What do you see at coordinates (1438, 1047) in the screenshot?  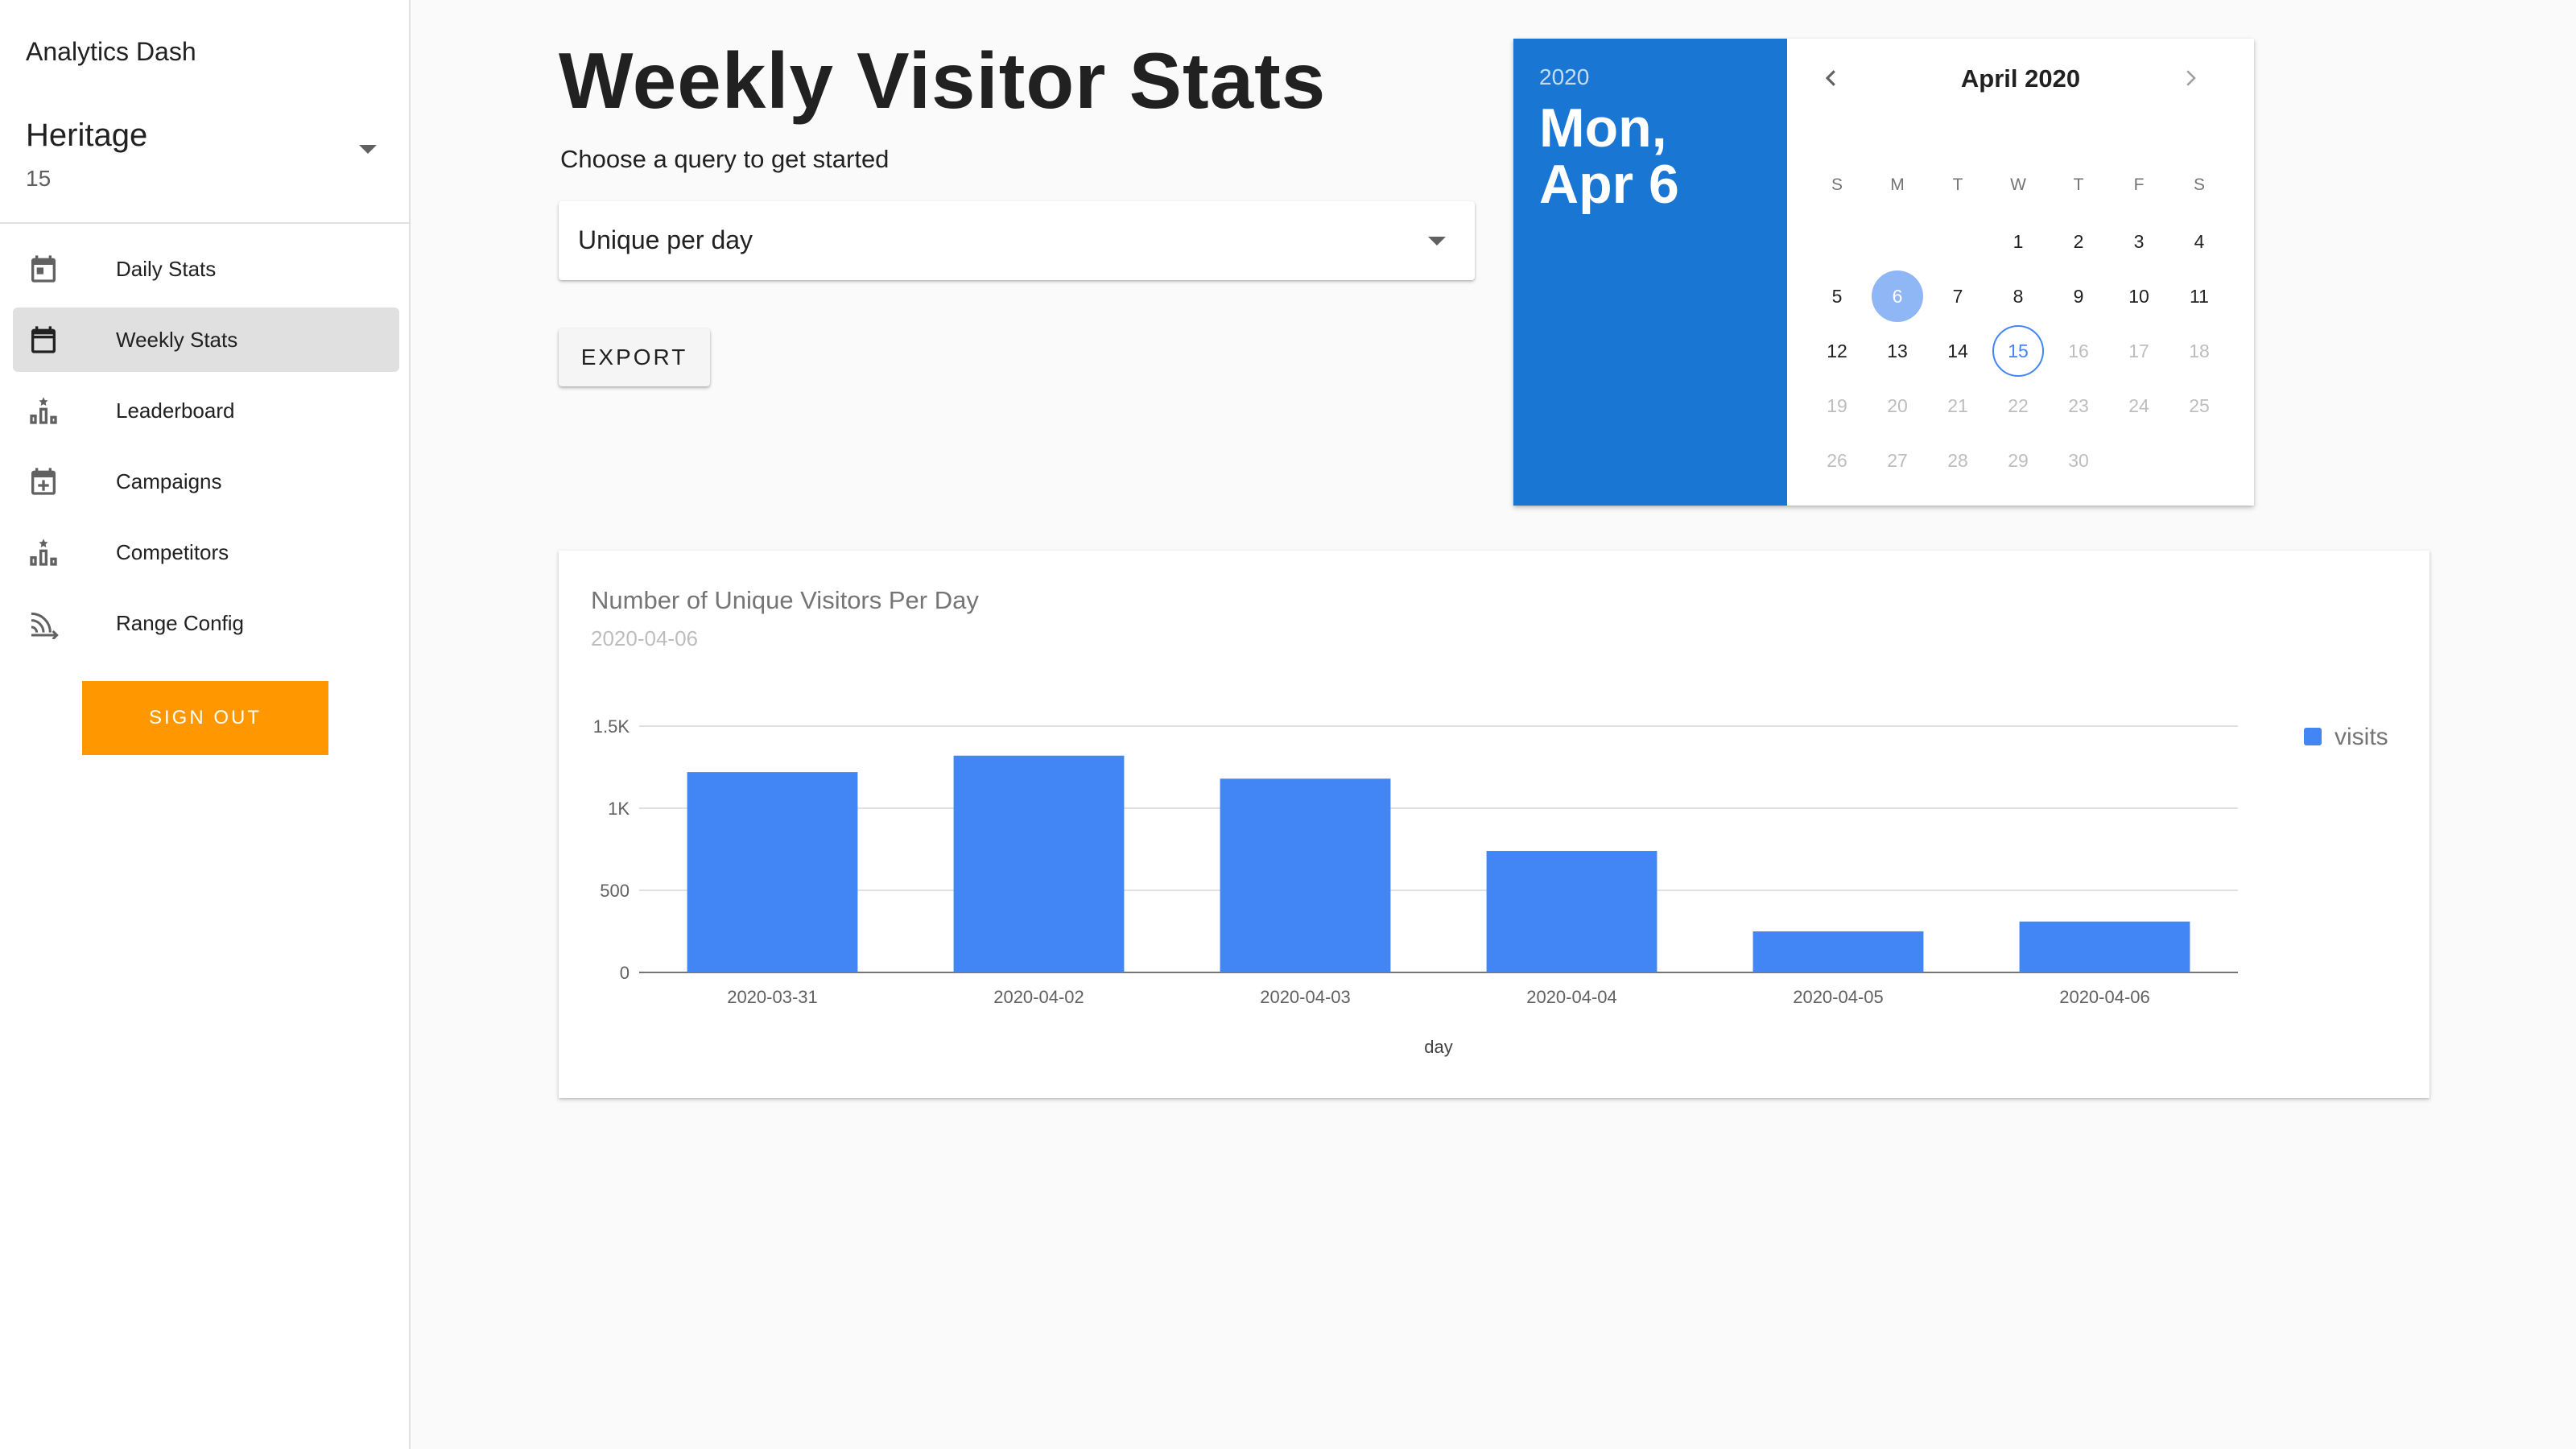 I see `x-axis-label: day` at bounding box center [1438, 1047].